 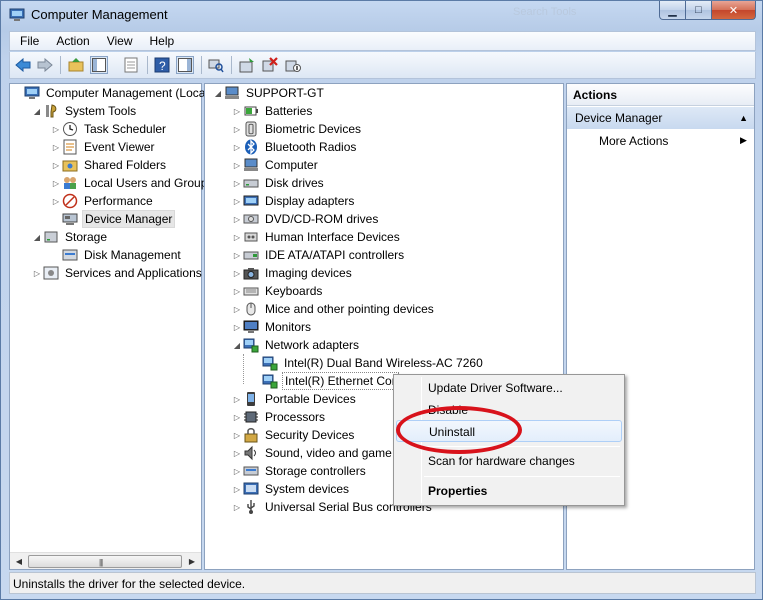 What do you see at coordinates (367, 363) in the screenshot?
I see `device-tree-item: Intel(R) Dual Band Wireless-AC 7260` at bounding box center [367, 363].